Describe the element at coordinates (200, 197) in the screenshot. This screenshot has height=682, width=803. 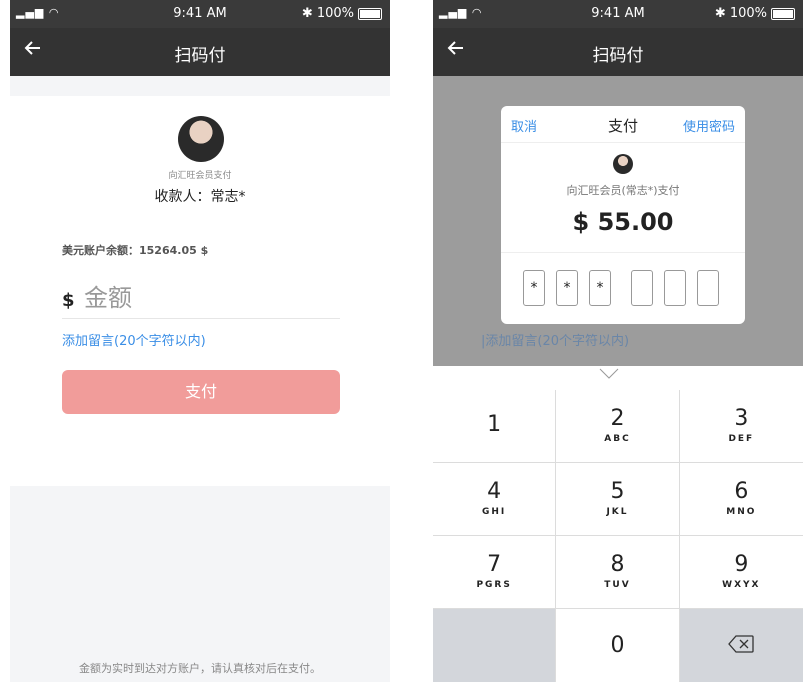
I see `payee-name: 收款人：常志*` at that location.